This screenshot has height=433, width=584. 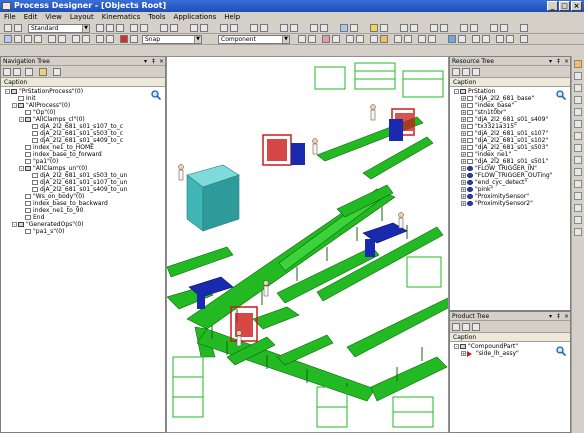 What do you see at coordinates (350, 39) in the screenshot?
I see `model-icon-e` at bounding box center [350, 39].